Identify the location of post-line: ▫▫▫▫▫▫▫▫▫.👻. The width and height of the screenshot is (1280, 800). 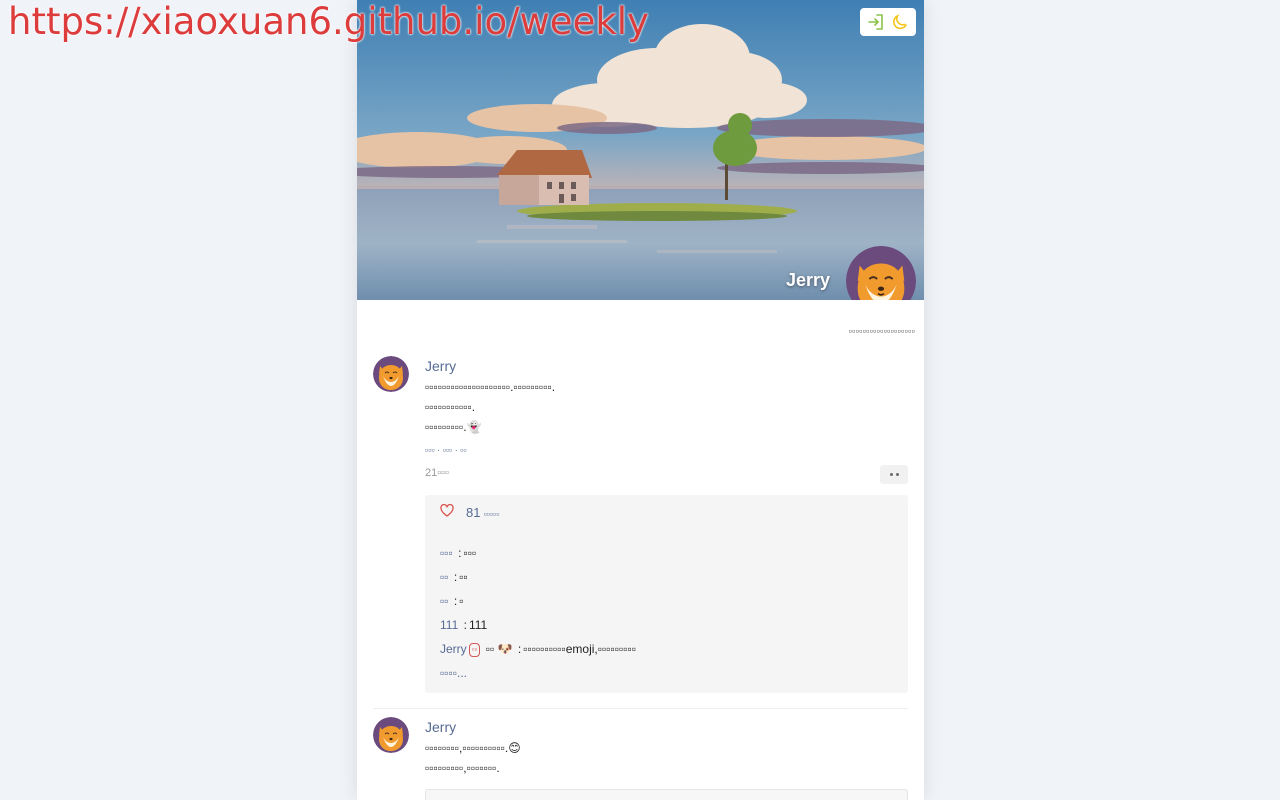
(453, 427).